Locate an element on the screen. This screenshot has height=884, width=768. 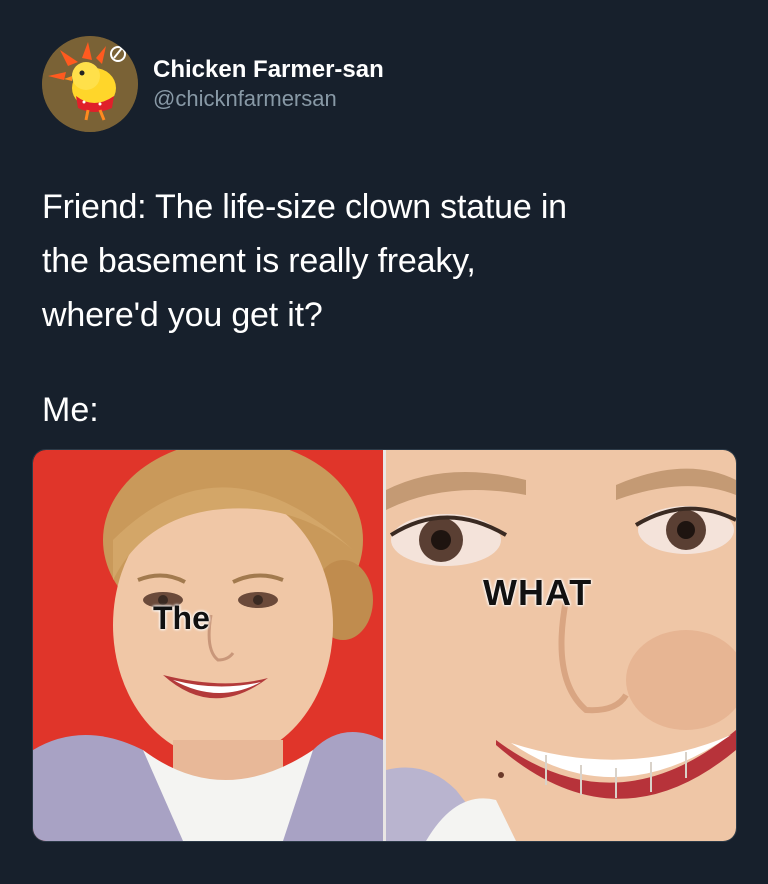
author-display-name: Chicken Farmer-san is located at coordinates (268, 70).